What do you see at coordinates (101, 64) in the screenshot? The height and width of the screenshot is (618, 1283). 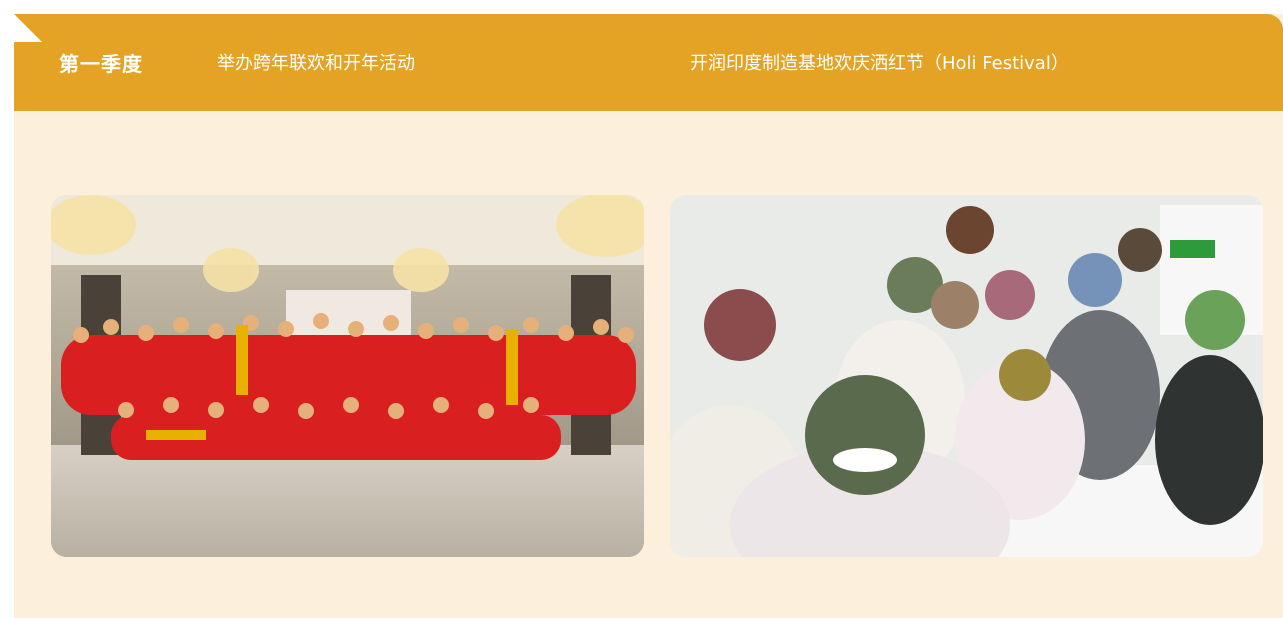 I see `quarter-label: 第一季度` at bounding box center [101, 64].